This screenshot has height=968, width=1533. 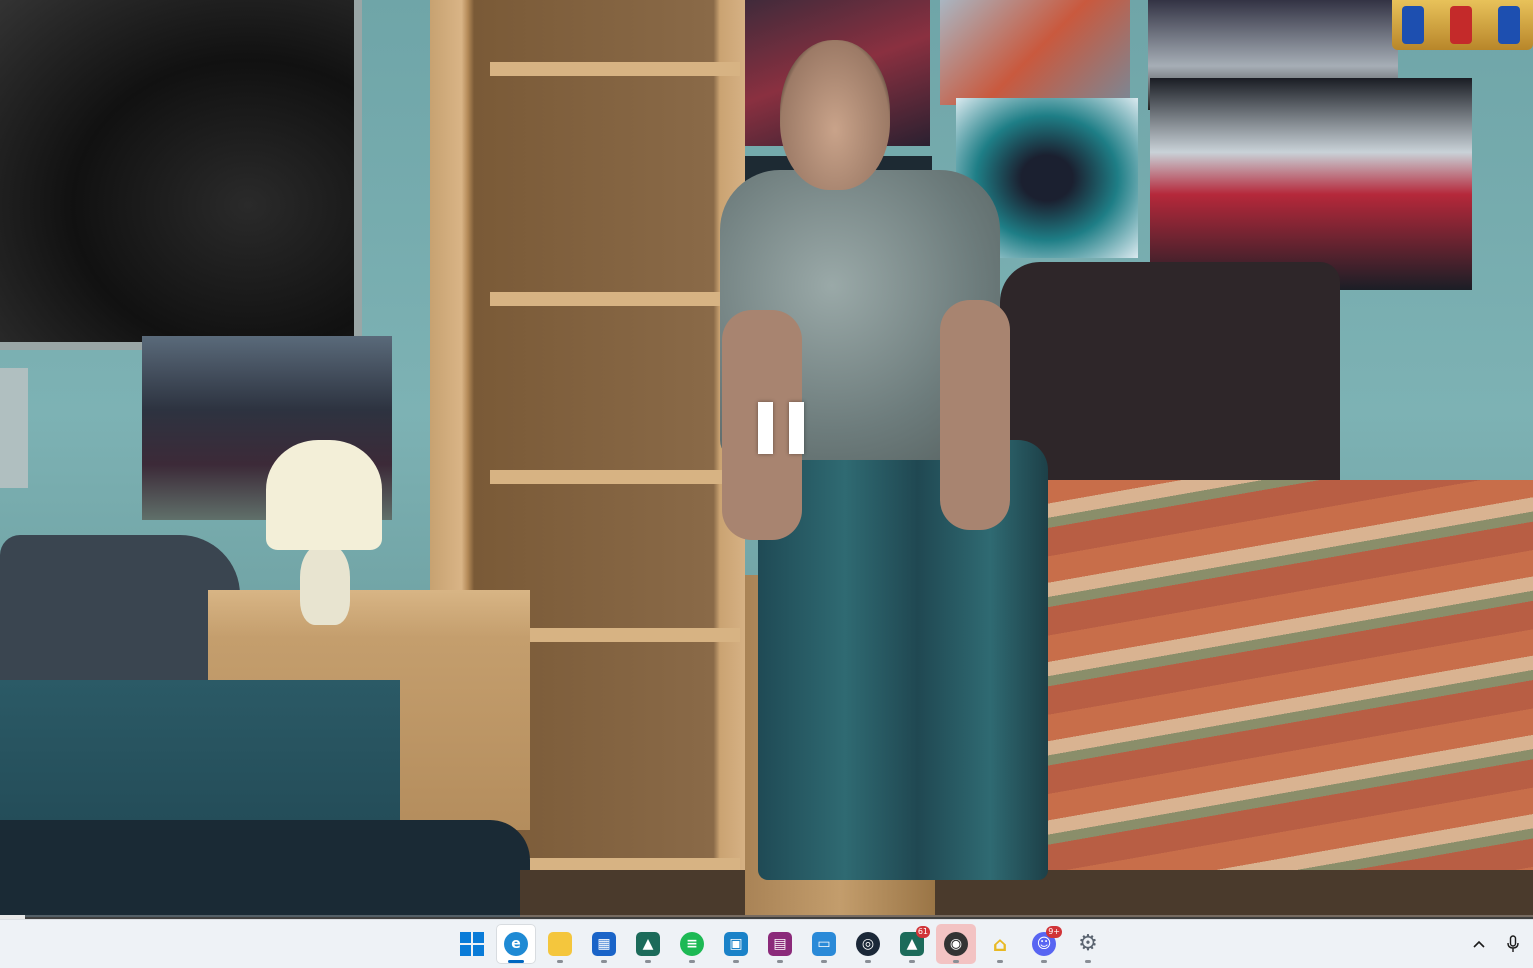 I want to click on spiral-icon: ◉, so click(x=956, y=944).